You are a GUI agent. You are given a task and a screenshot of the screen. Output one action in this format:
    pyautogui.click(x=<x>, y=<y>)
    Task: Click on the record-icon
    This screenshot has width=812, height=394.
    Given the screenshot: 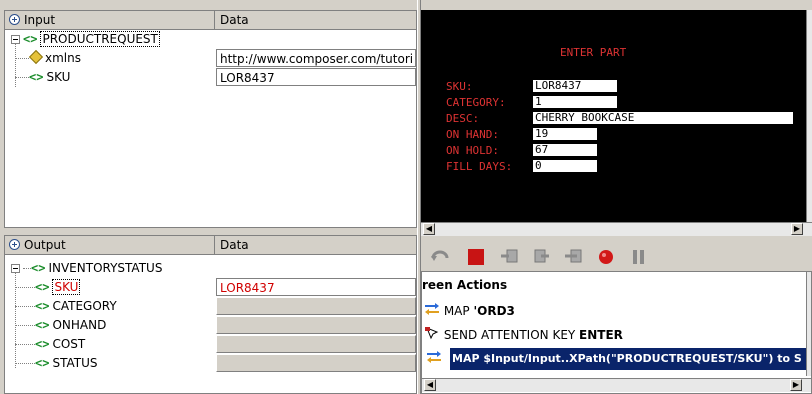 What is the action you would take?
    pyautogui.click(x=606, y=257)
    